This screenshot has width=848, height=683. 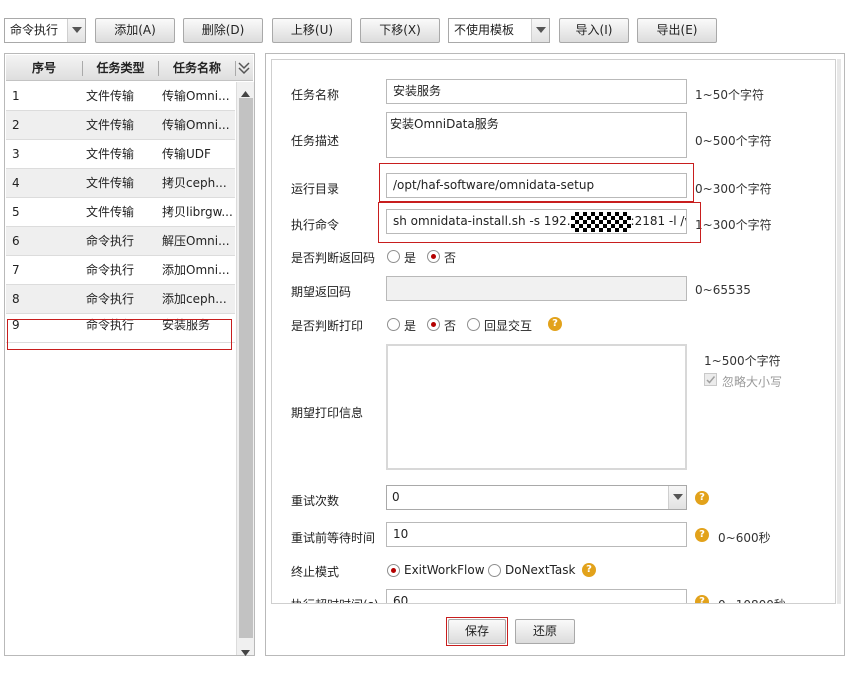 I want to click on judge-return-yes-label: 是, so click(x=410, y=258).